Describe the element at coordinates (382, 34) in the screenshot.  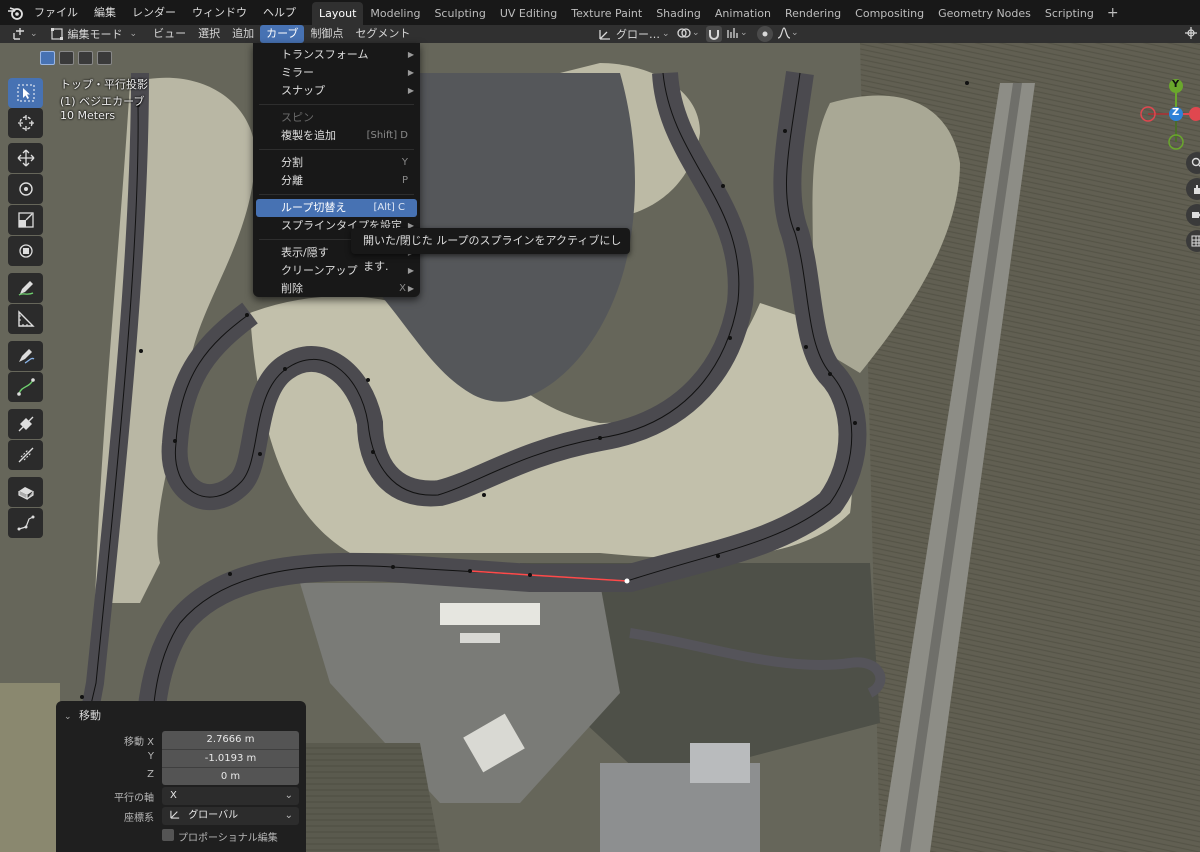
I see `menu-segments: セグメント` at that location.